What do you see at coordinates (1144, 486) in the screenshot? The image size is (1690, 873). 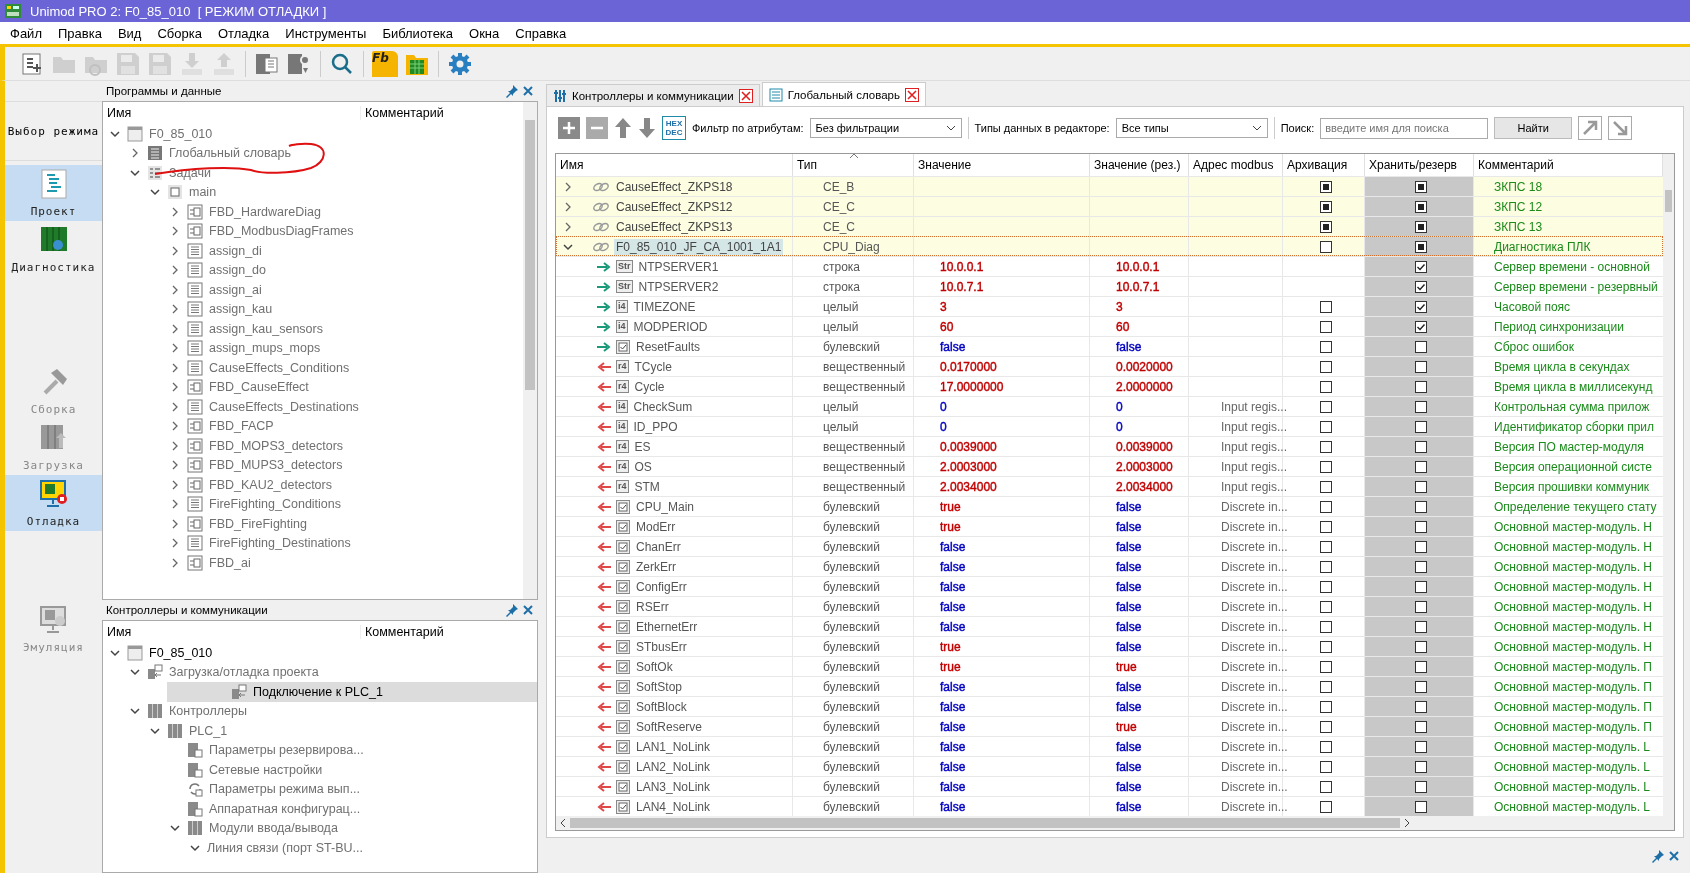 I see `value-cell: 2.0034000` at bounding box center [1144, 486].